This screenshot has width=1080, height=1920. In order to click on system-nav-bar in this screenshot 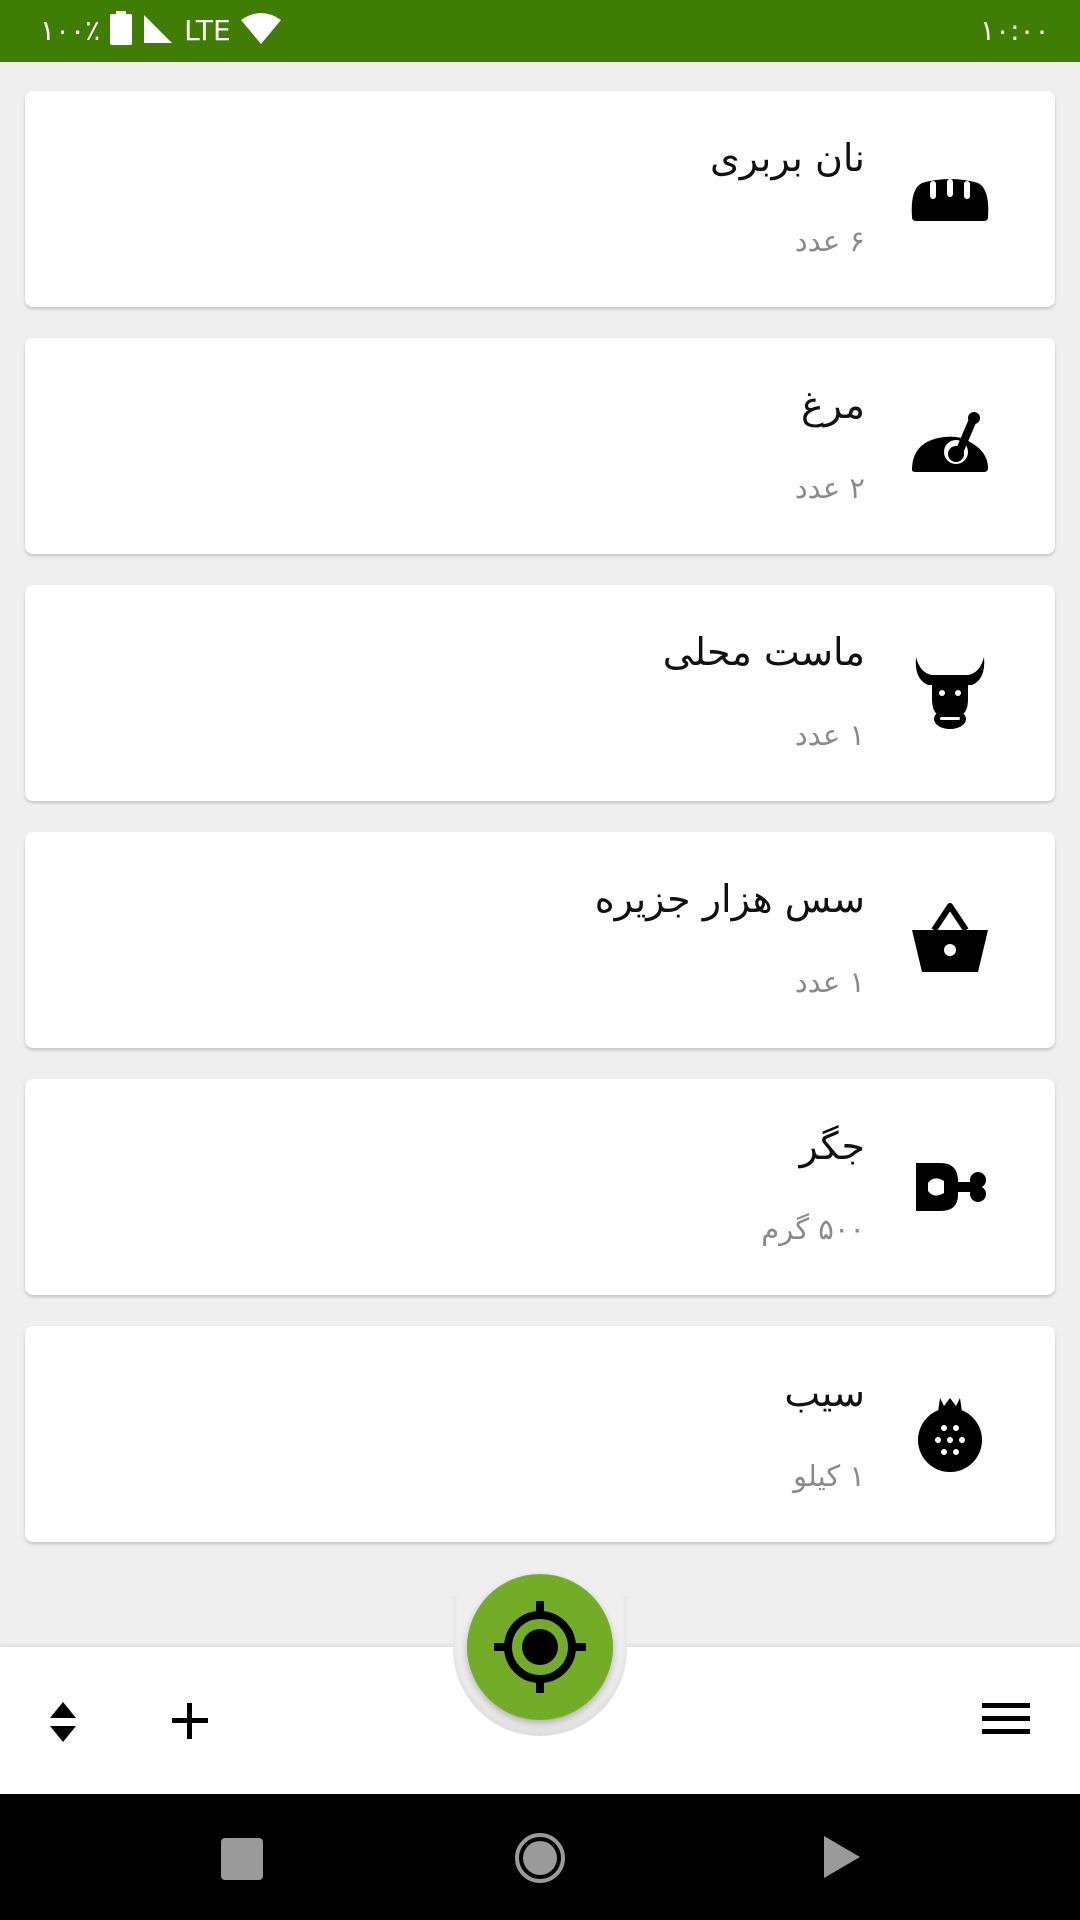, I will do `click(540, 1857)`.